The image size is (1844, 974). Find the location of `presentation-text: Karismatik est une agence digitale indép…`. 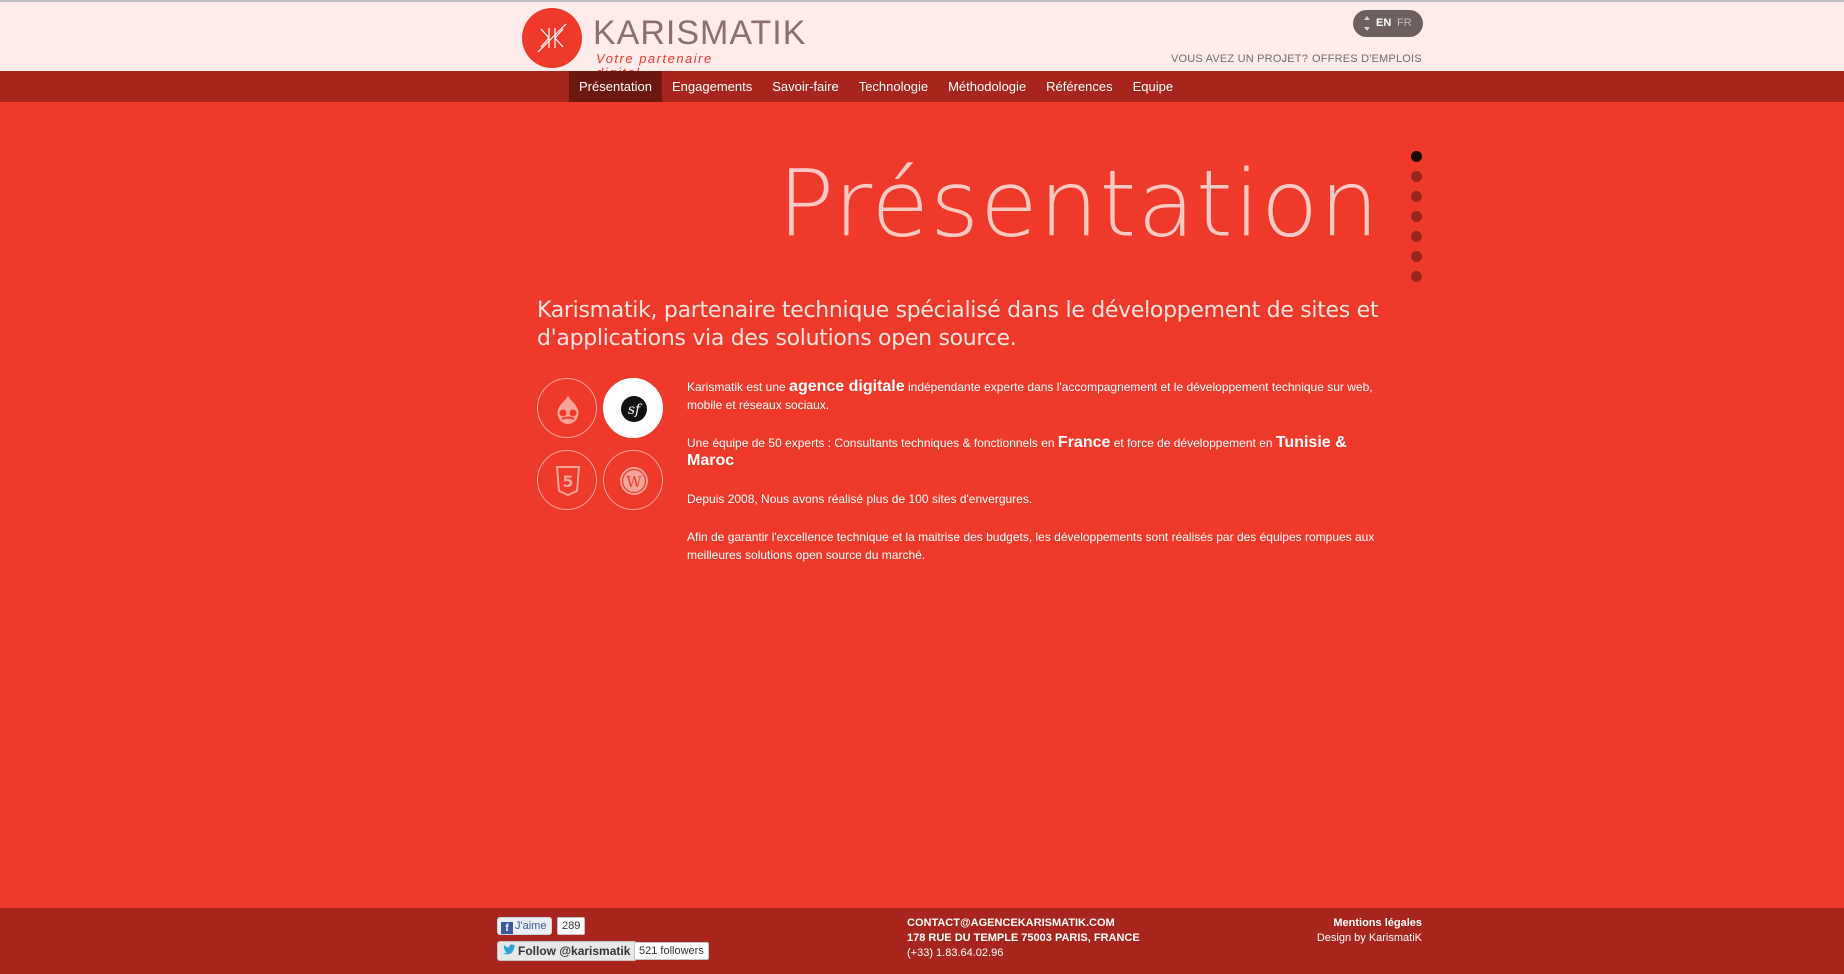

presentation-text: Karismatik est une agence digitale indép… is located at coordinates (1037, 481).